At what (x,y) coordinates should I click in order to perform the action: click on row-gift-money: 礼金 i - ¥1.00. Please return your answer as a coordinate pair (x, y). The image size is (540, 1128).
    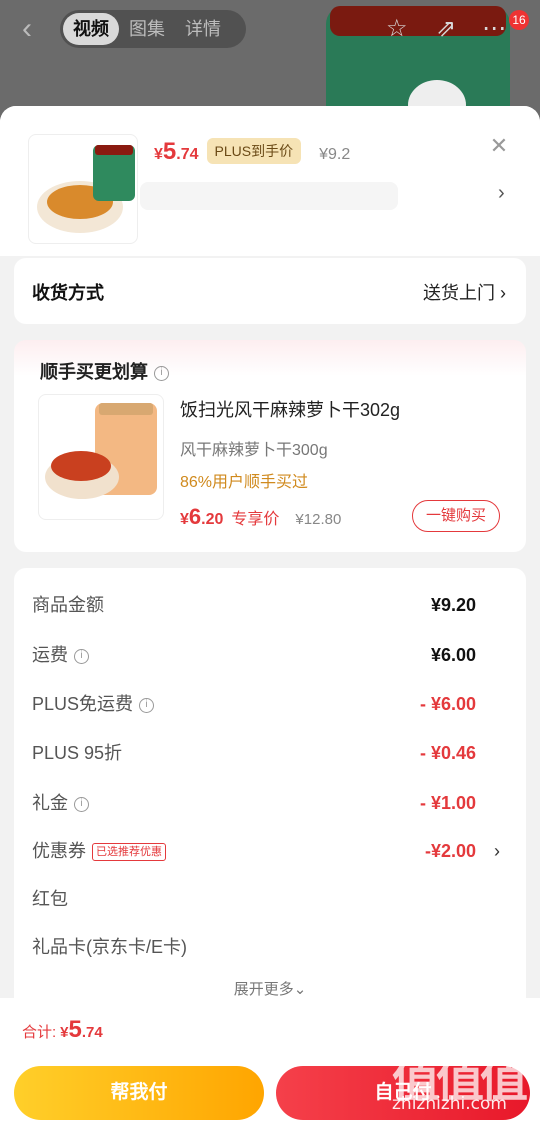
    Looking at the image, I should click on (254, 803).